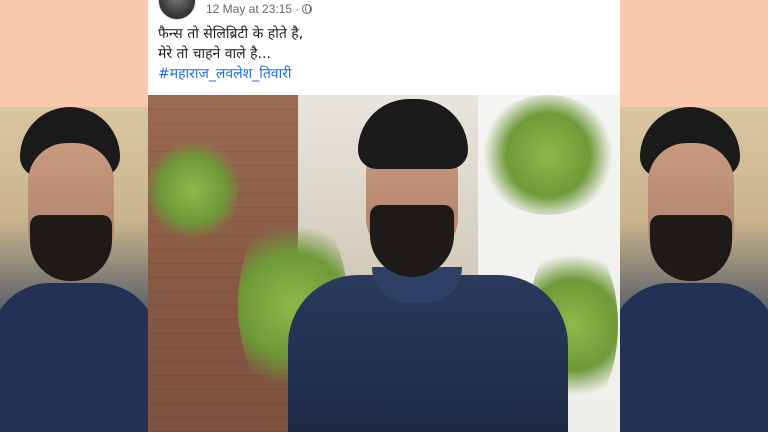 Image resolution: width=768 pixels, height=432 pixels. Describe the element at coordinates (177, 10) in the screenshot. I see `avatar` at that location.